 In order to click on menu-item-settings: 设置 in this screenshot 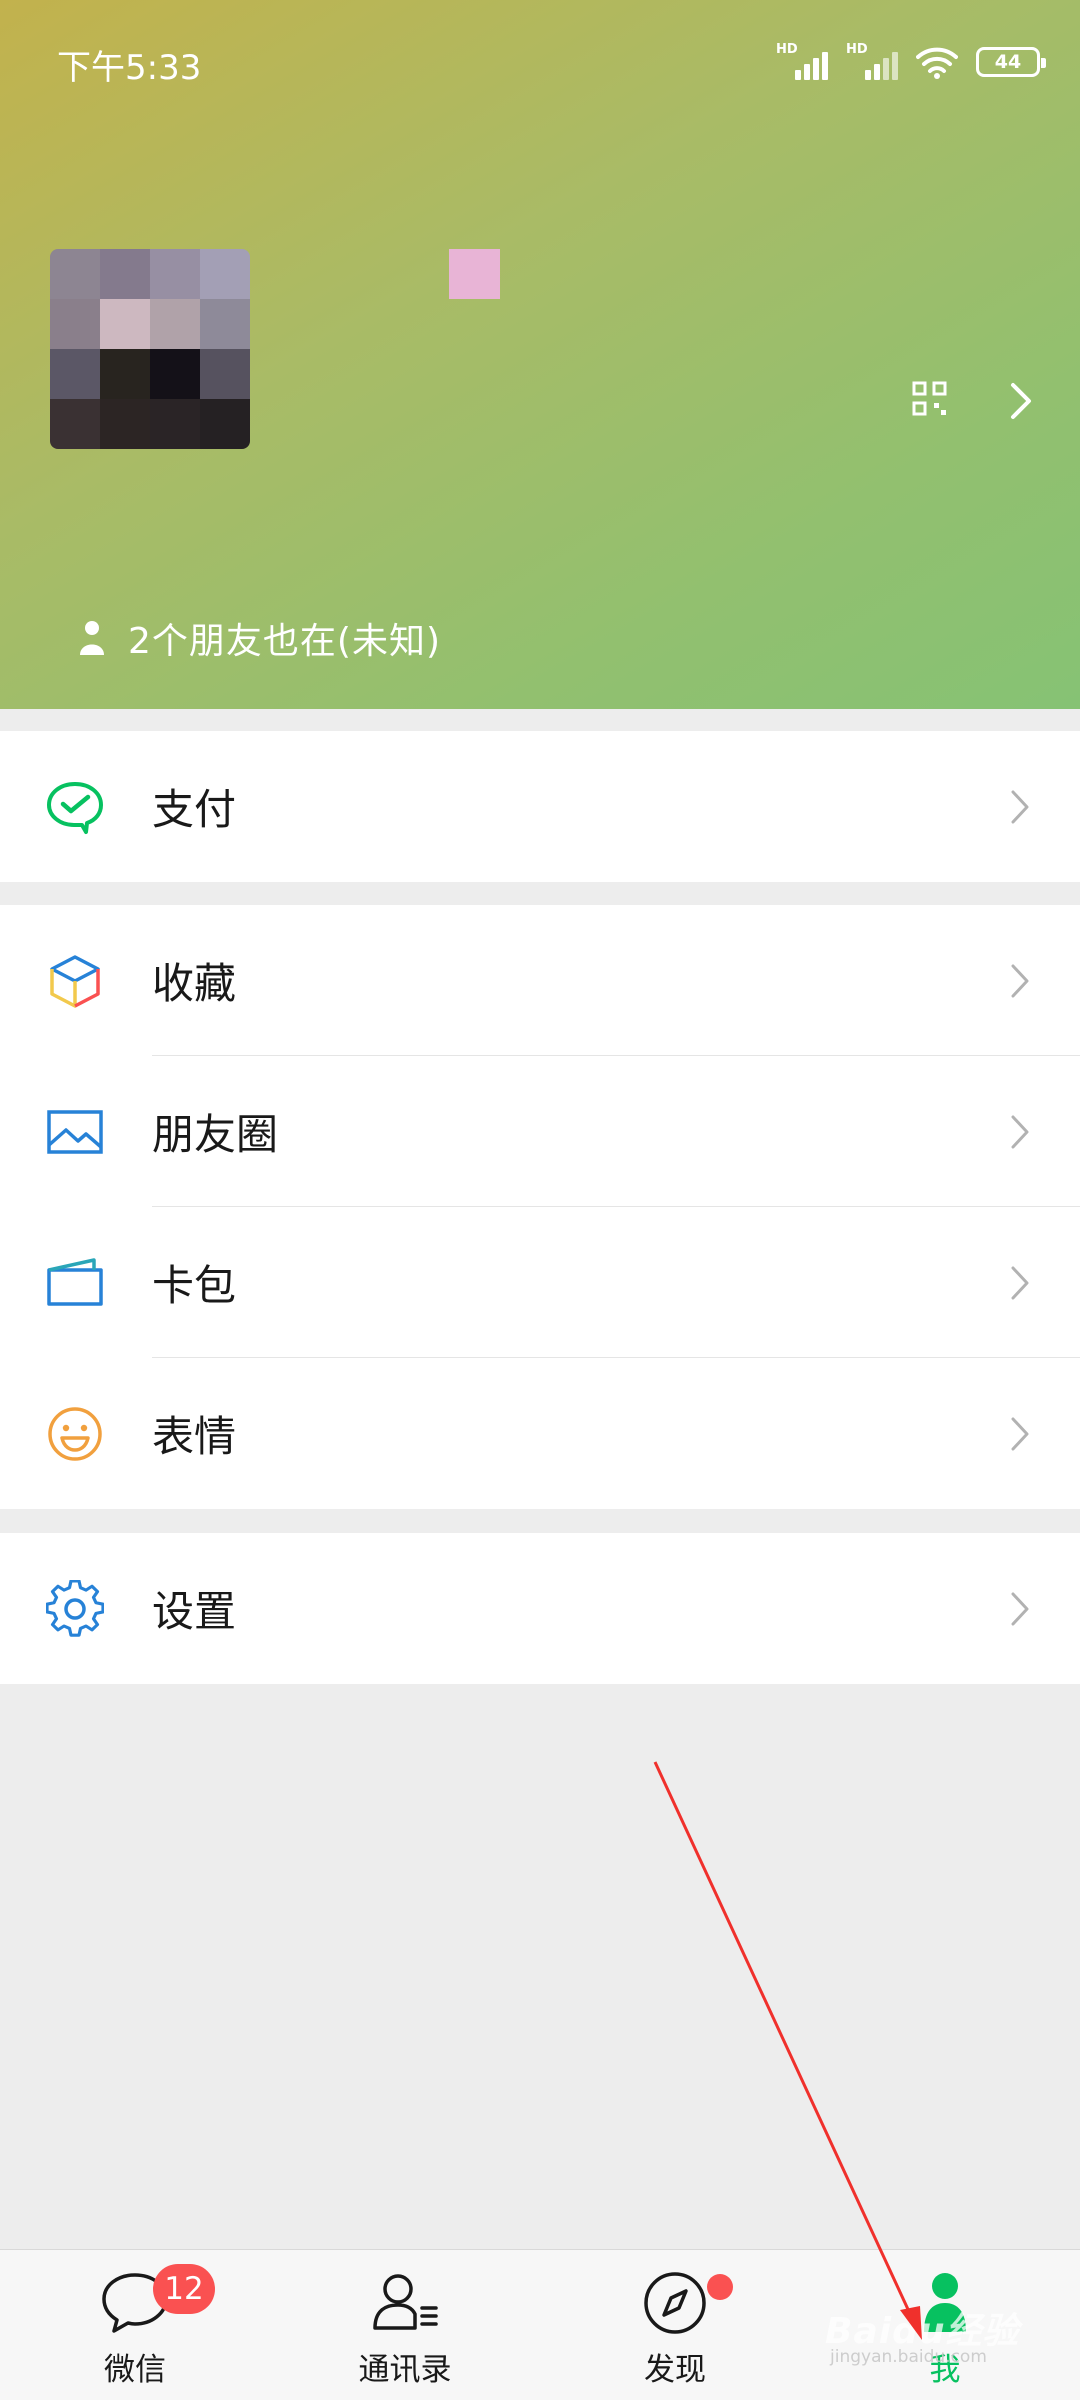, I will do `click(540, 1608)`.